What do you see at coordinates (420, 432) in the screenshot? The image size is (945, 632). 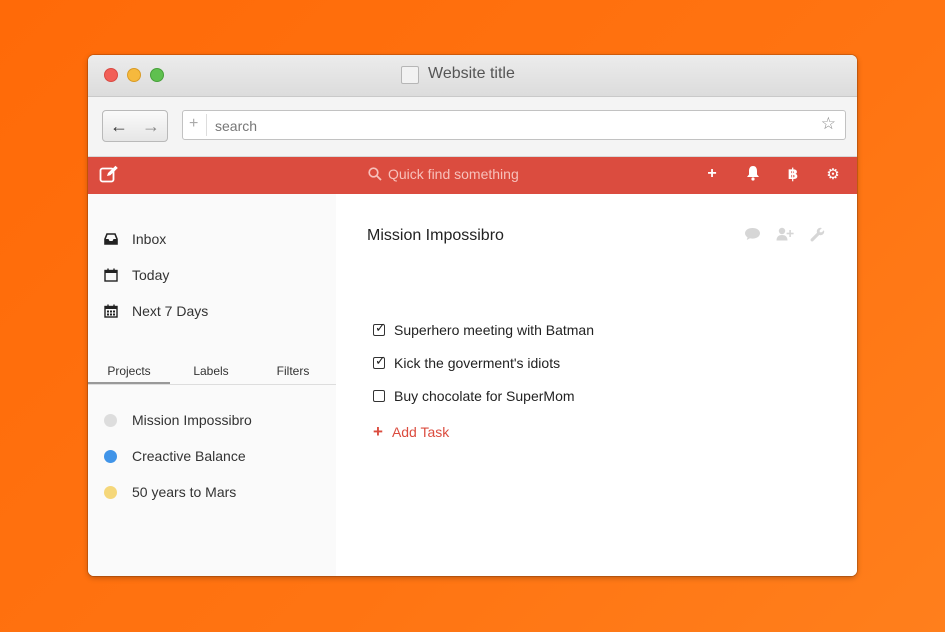 I see `add-task-label: Add Task` at bounding box center [420, 432].